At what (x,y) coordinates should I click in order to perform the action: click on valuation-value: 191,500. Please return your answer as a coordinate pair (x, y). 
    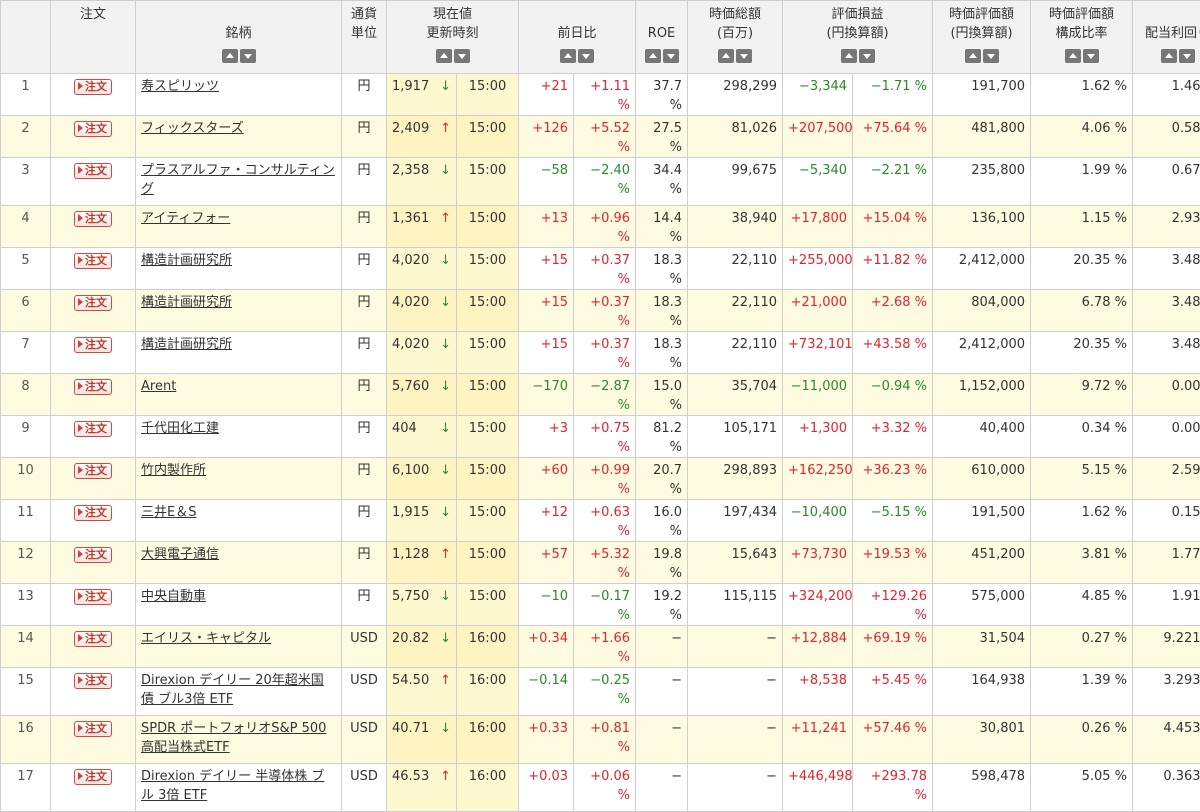
    Looking at the image, I should click on (982, 521).